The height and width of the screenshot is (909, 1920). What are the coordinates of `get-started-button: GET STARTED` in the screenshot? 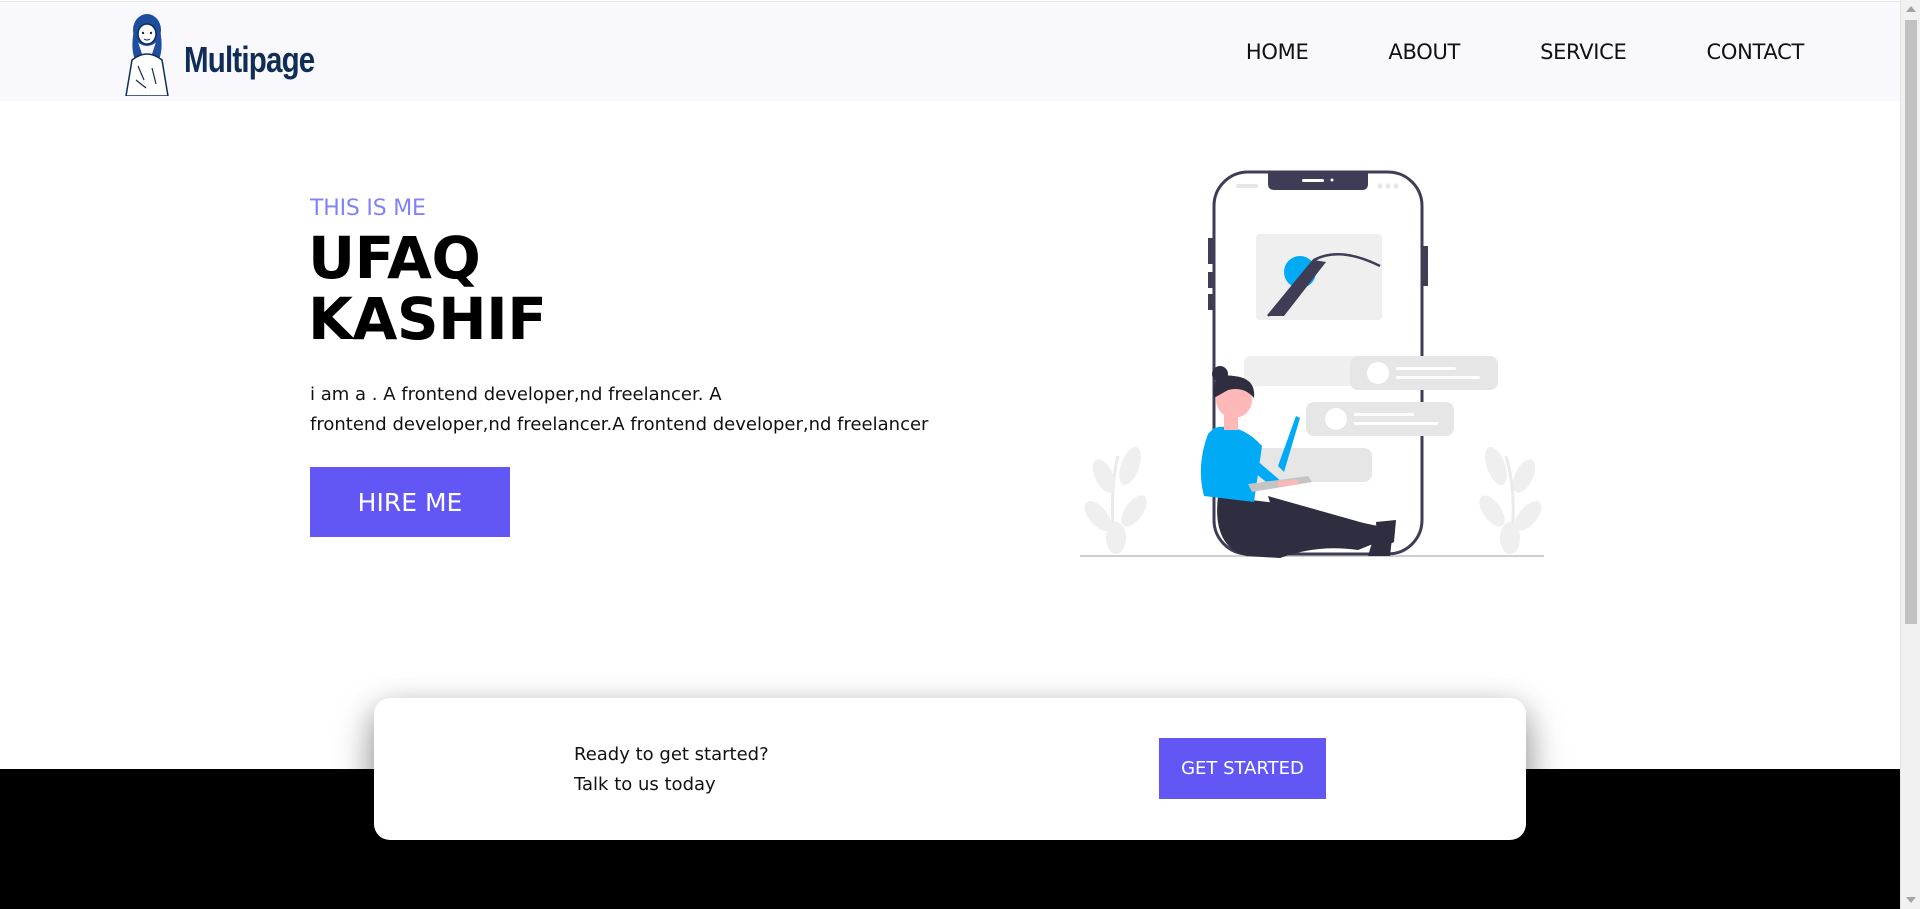 It's located at (1242, 768).